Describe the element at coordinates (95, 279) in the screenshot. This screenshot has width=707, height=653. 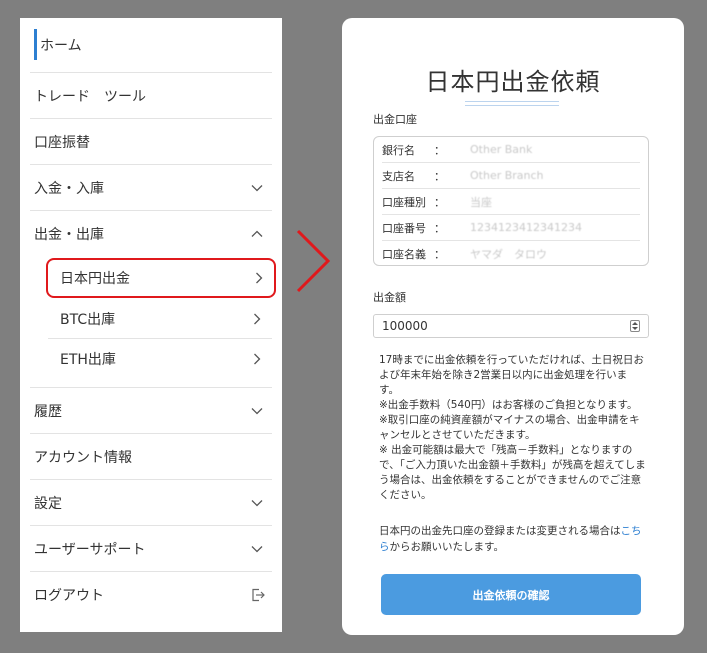
I see `submenu-item-label: 日本円出金` at that location.